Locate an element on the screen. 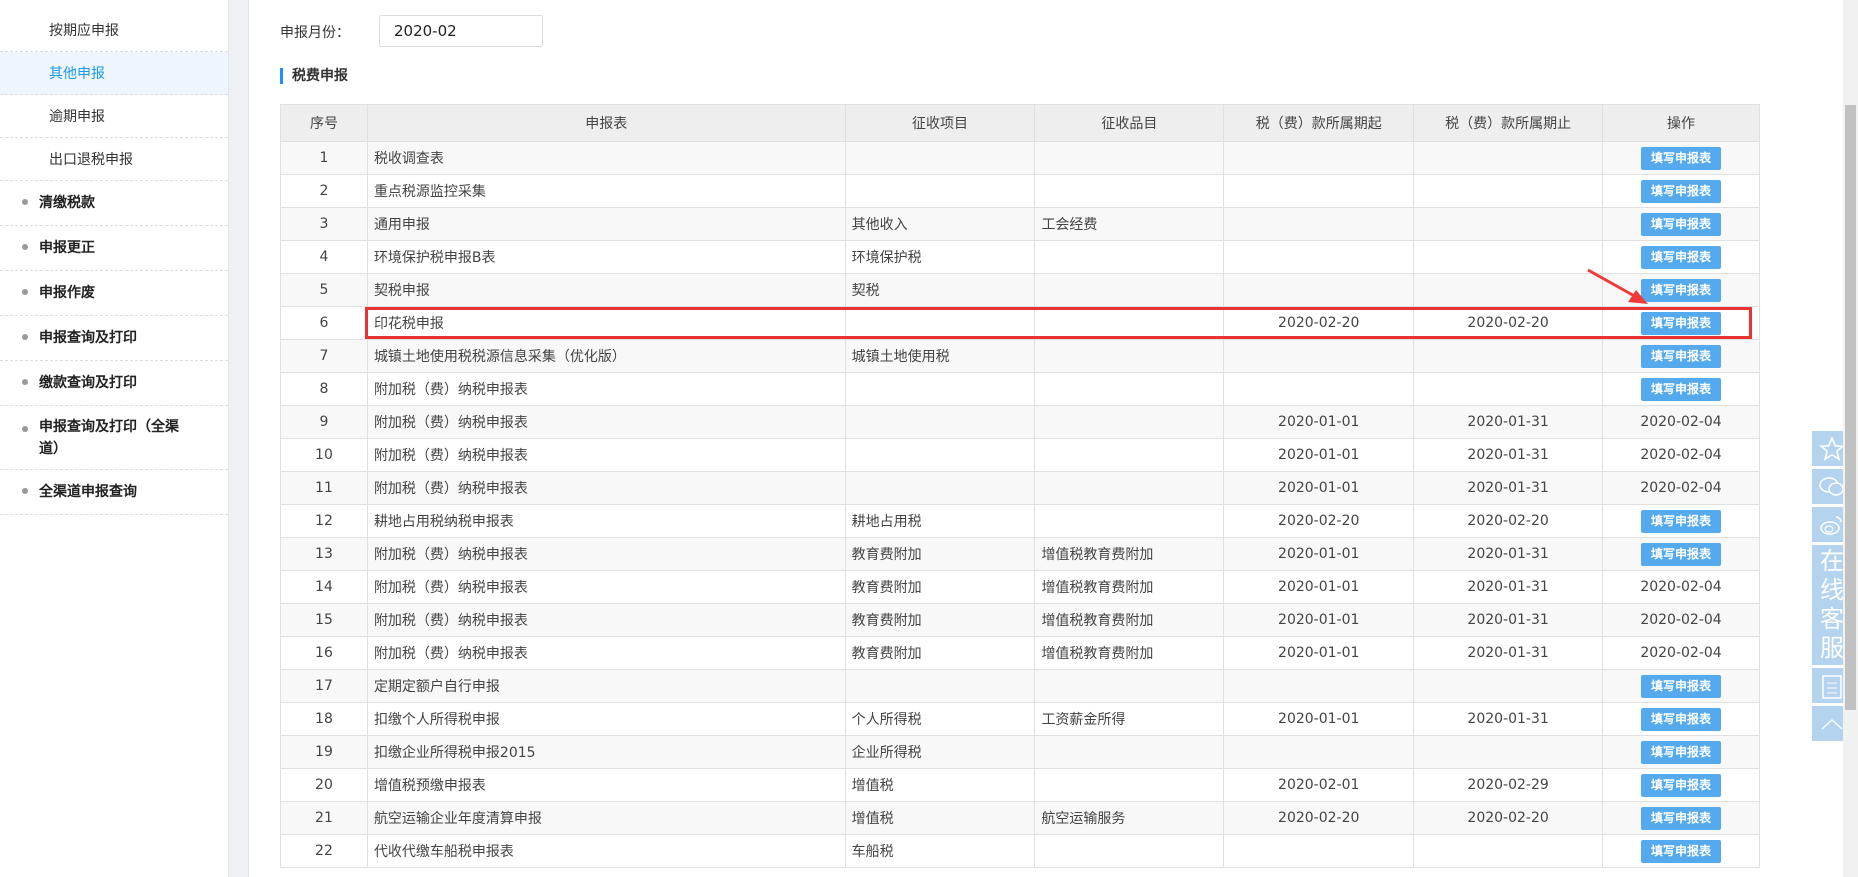 This screenshot has height=877, width=1858. table-cell: 6 is located at coordinates (324, 323).